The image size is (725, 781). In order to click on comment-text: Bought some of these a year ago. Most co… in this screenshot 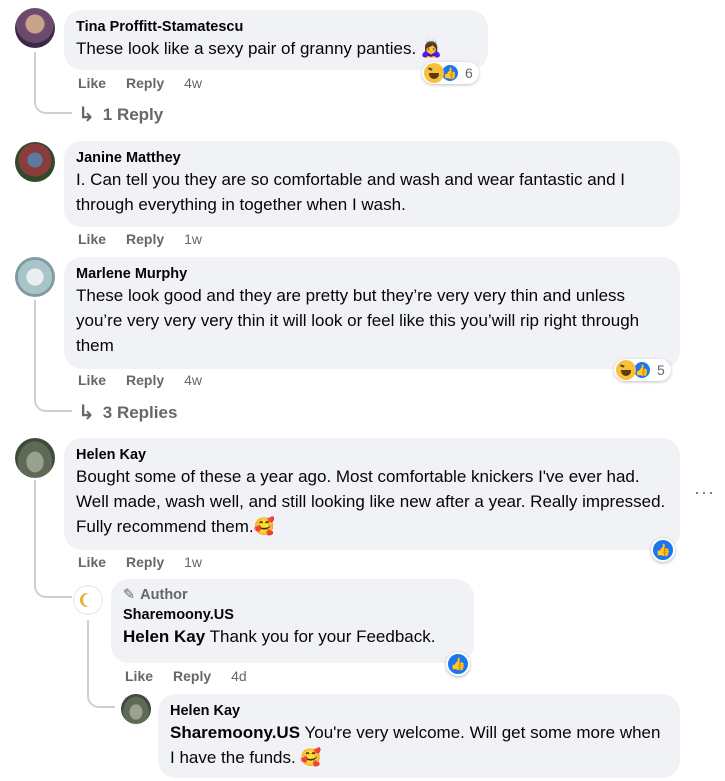, I will do `click(371, 501)`.